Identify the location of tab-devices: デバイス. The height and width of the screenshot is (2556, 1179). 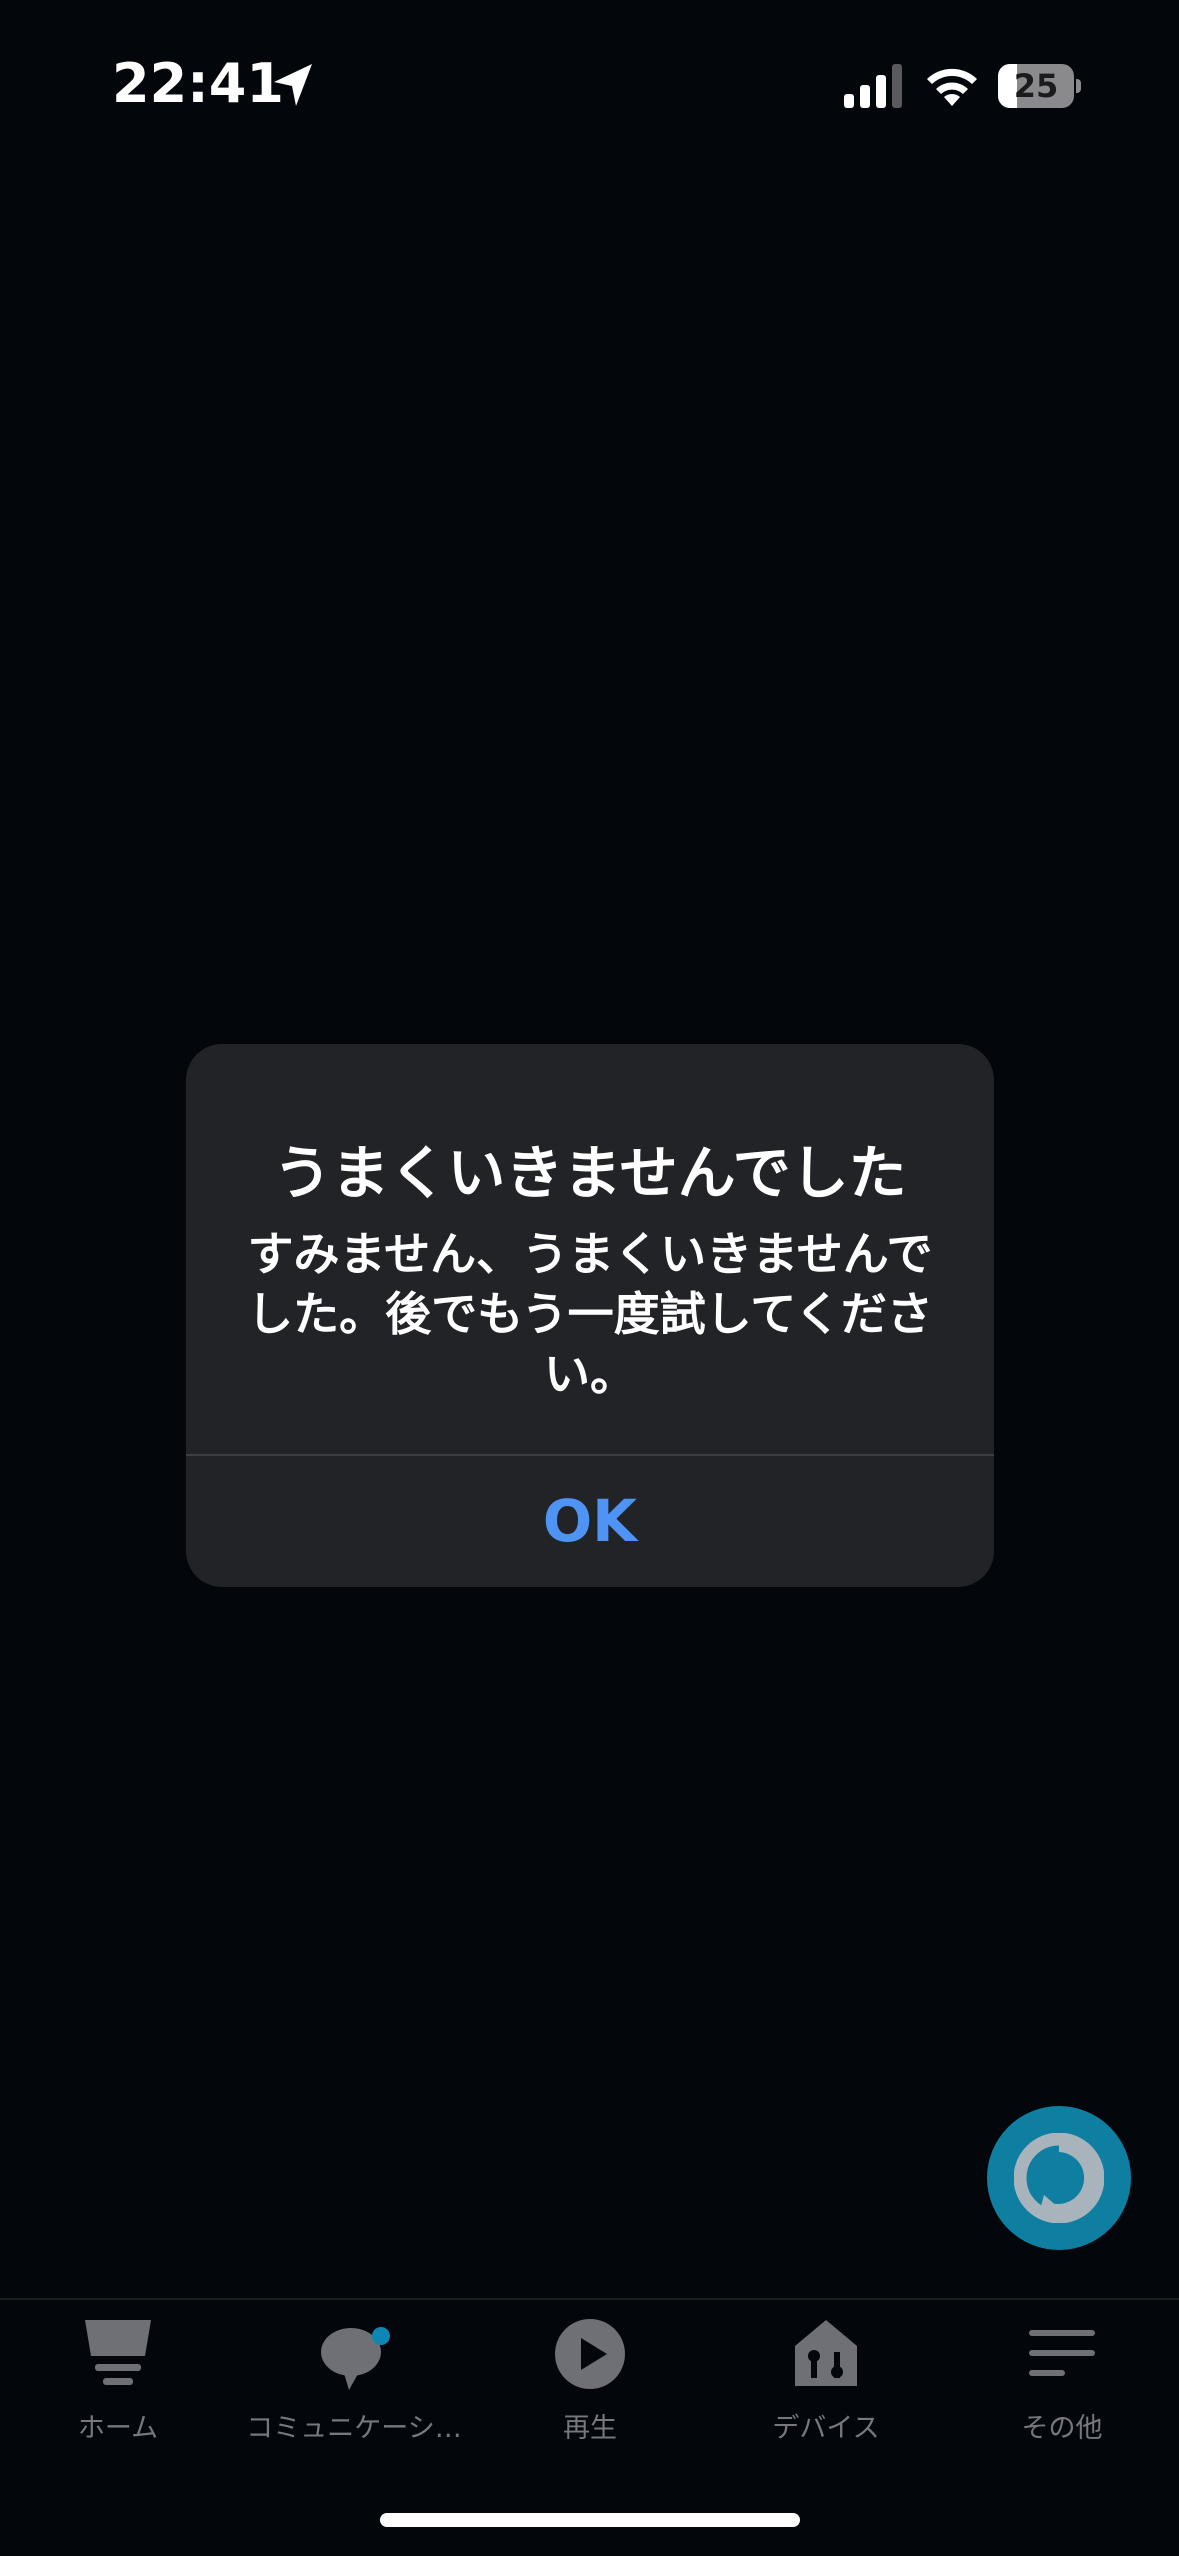
(826, 2380).